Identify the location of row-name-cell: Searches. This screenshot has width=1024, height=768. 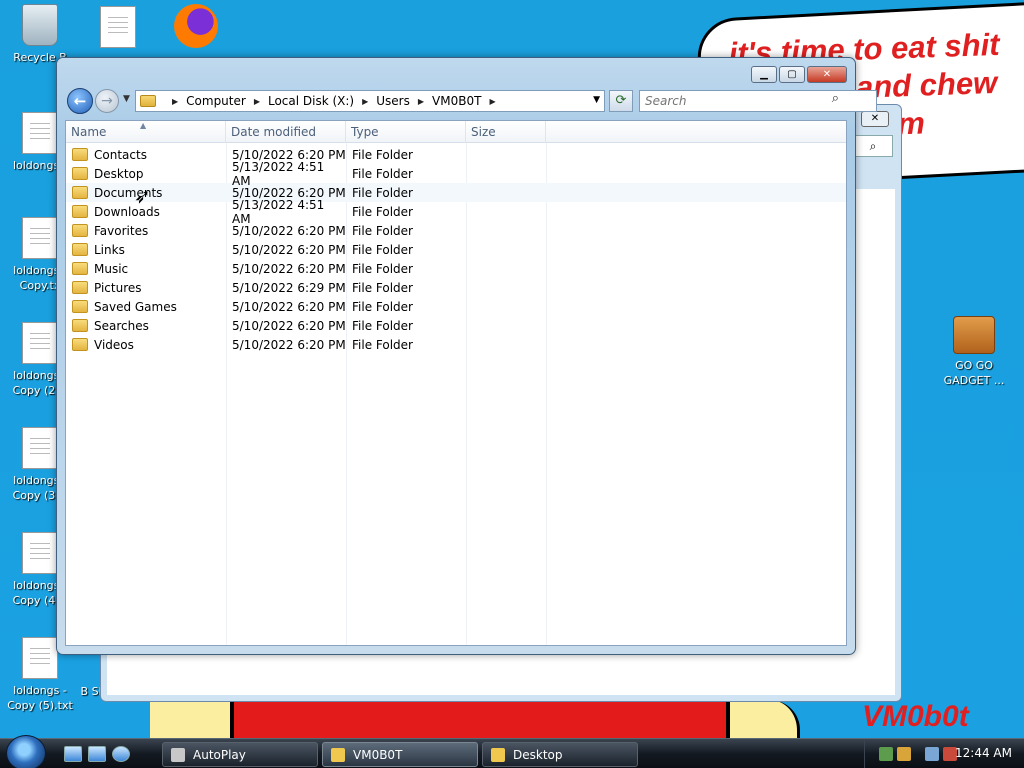
(146, 326).